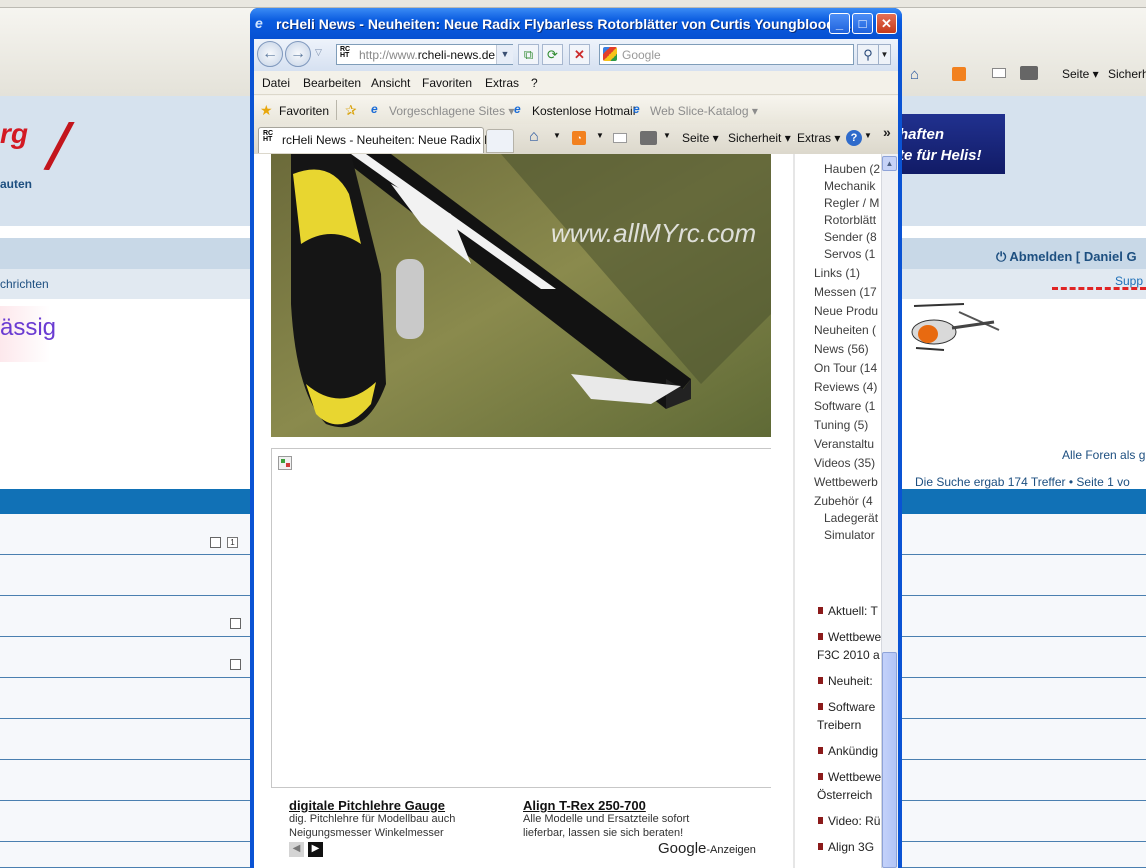 The width and height of the screenshot is (1146, 868). Describe the element at coordinates (351, 110) in the screenshot. I see `add-favorite-icon: ✰` at that location.